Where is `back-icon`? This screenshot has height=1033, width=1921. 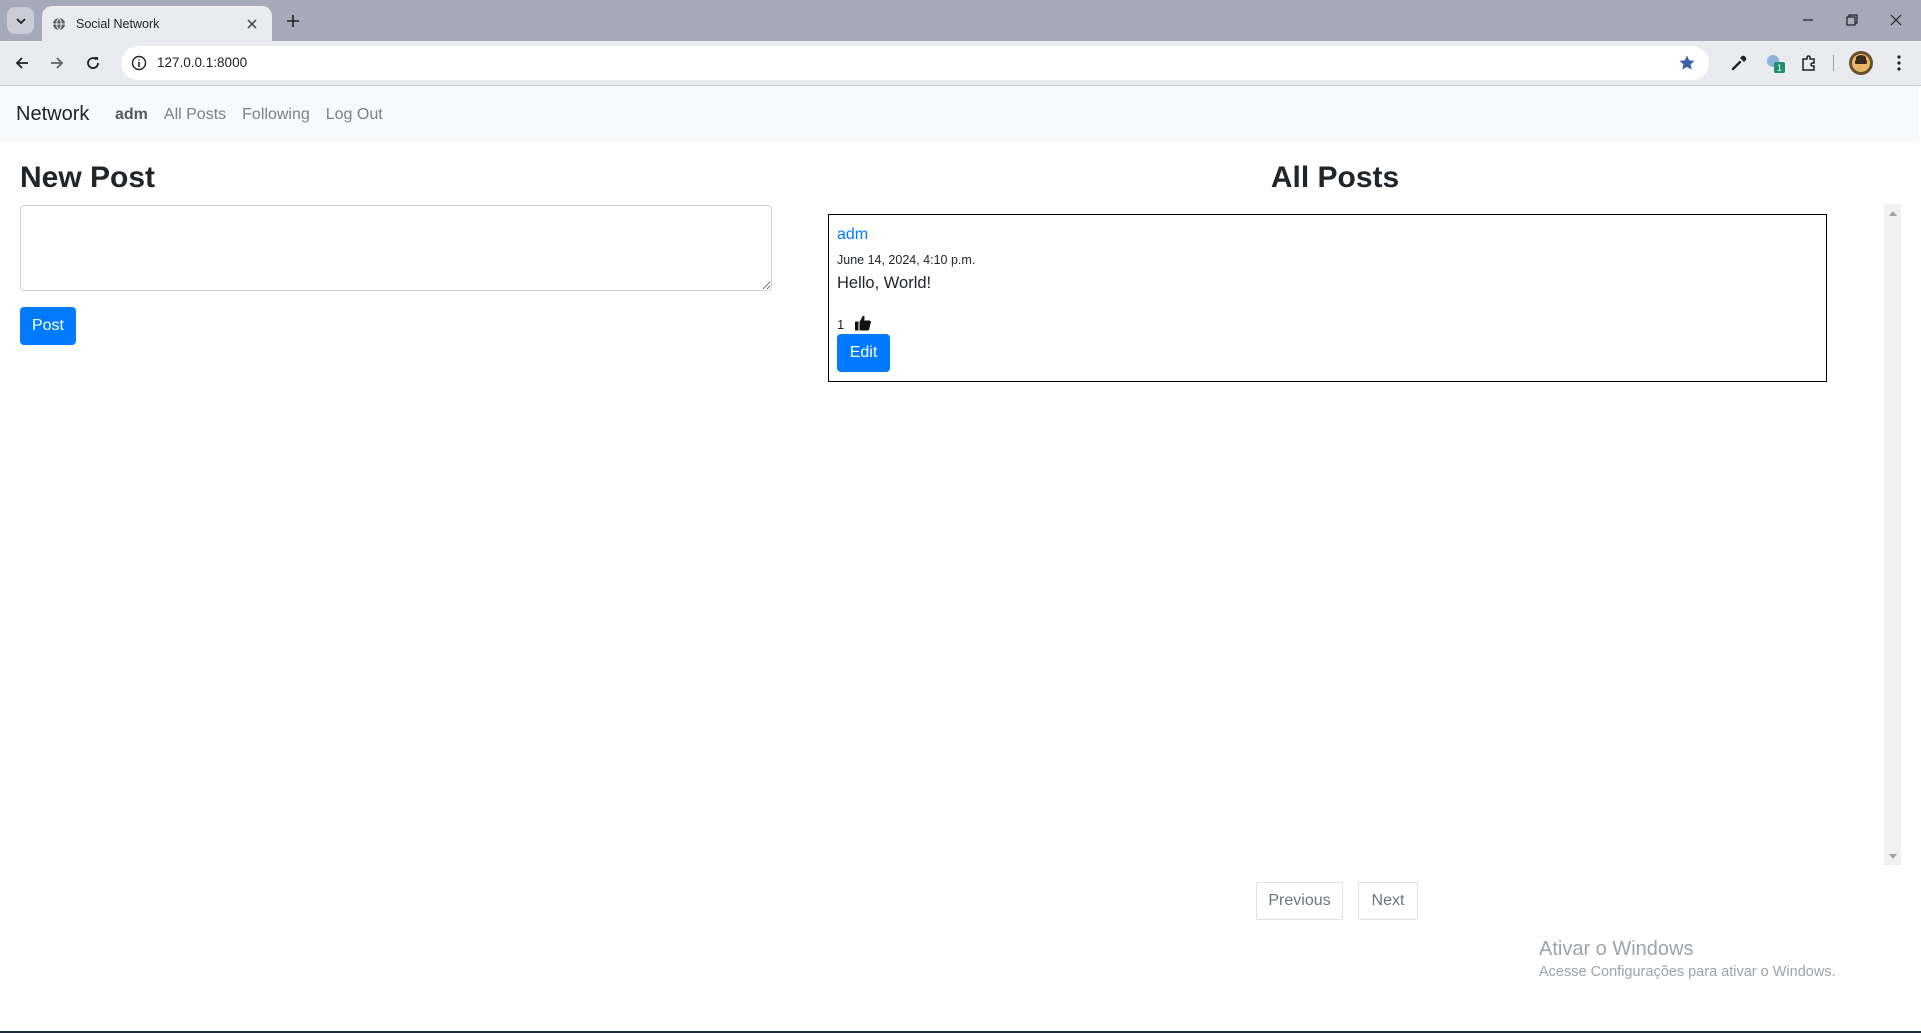
back-icon is located at coordinates (22, 63).